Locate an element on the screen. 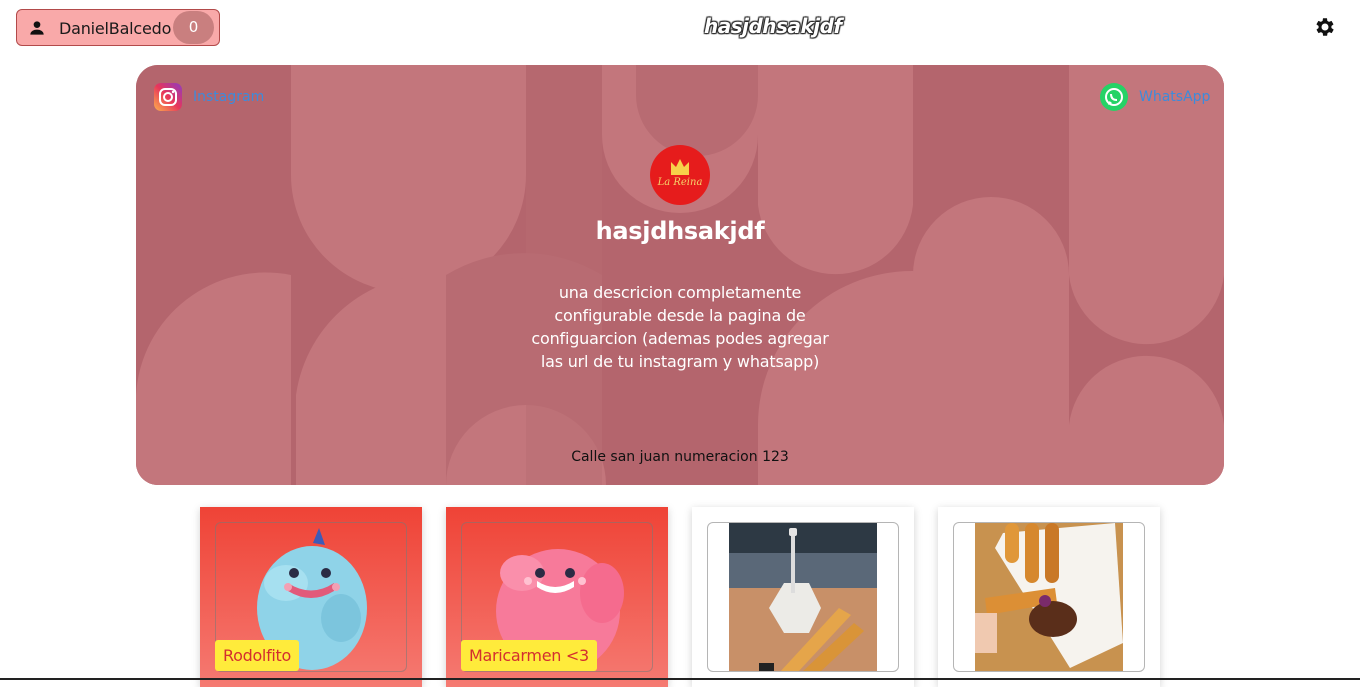 Image resolution: width=1360 pixels, height=687 pixels. product-card: Rodolfito is located at coordinates (311, 597).